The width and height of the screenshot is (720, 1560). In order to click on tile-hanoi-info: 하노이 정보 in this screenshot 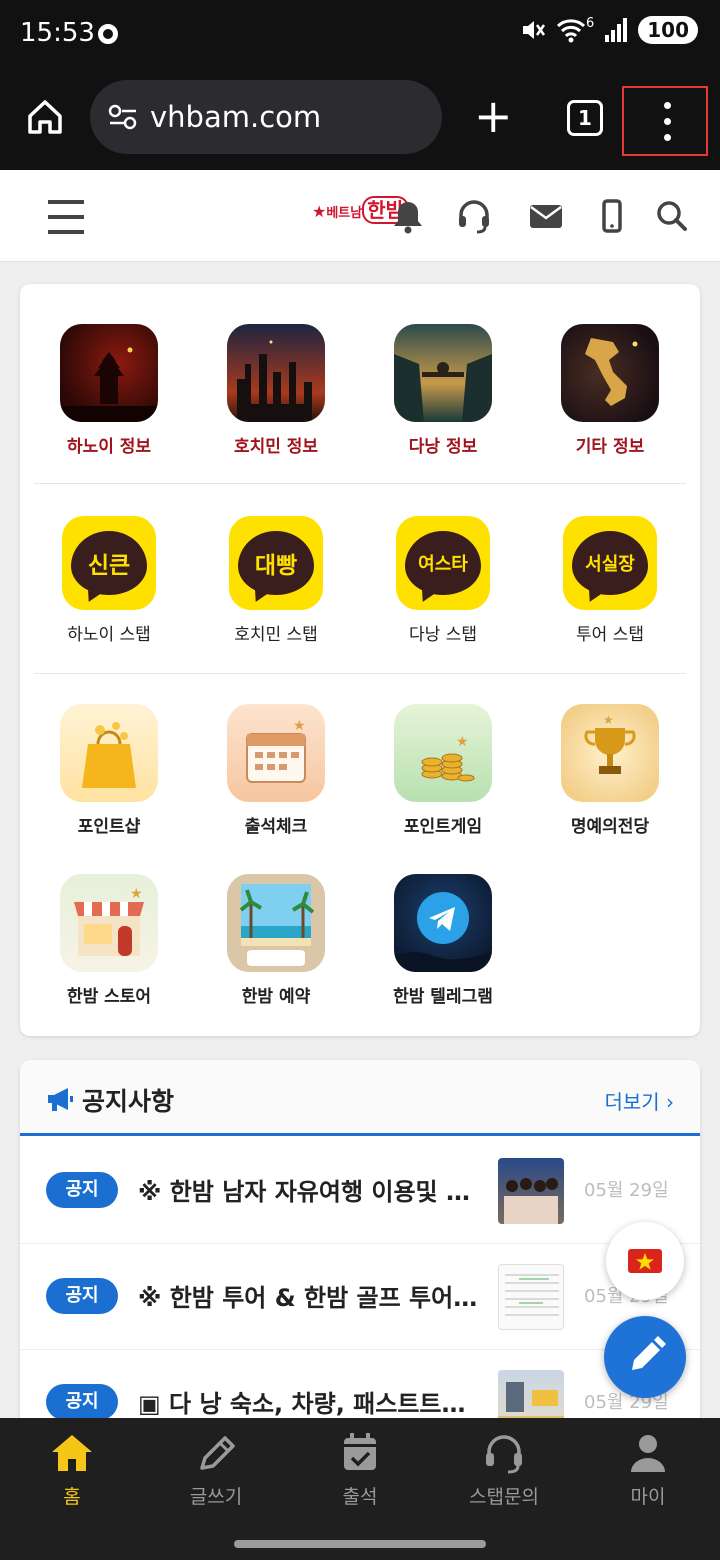, I will do `click(109, 390)`.